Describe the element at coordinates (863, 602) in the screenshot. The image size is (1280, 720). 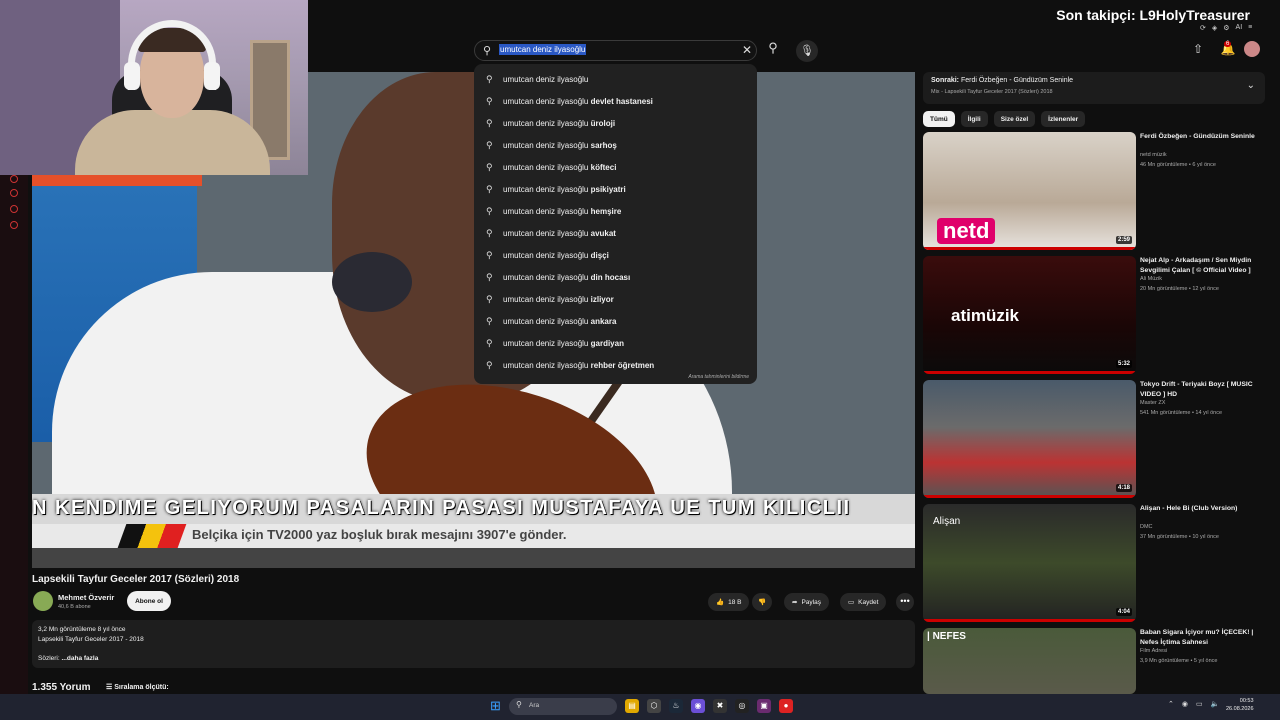
I see `save-button: ▭ Kaydet` at that location.